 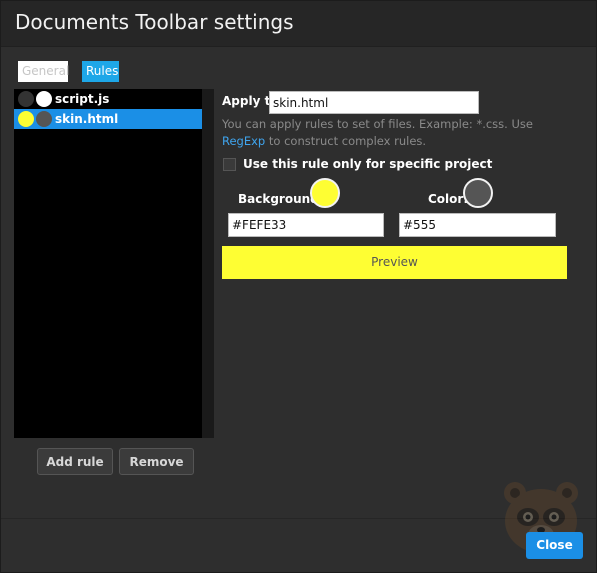 What do you see at coordinates (208, 263) in the screenshot?
I see `rule-list-scrollbar` at bounding box center [208, 263].